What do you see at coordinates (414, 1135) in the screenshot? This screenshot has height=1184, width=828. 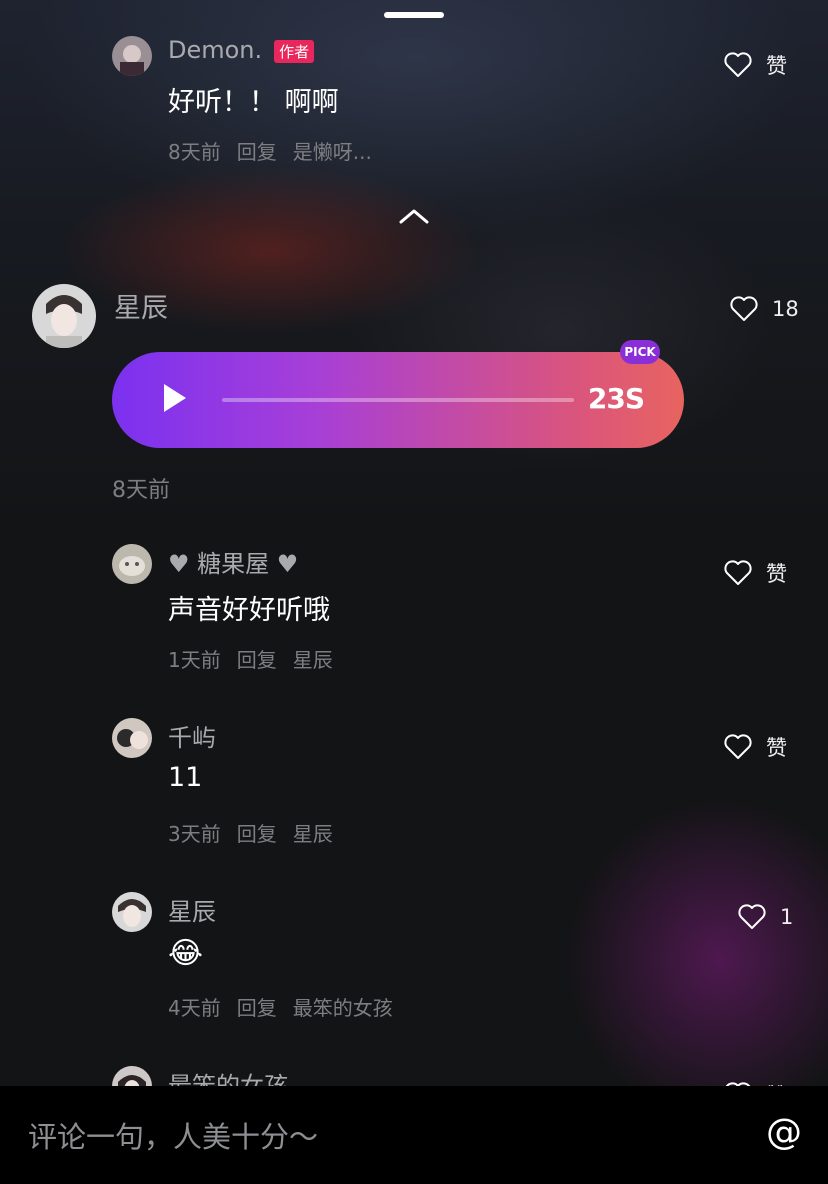 I see `comment-input-bar: 评论一句，人美十分～ @` at bounding box center [414, 1135].